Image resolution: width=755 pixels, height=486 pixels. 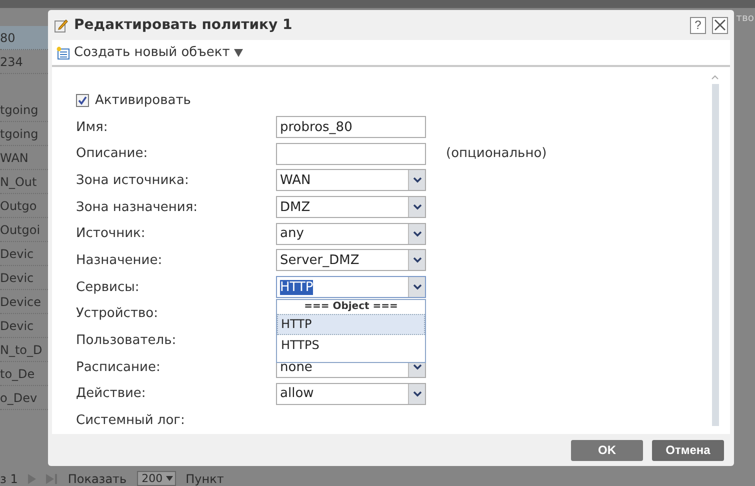 What do you see at coordinates (184, 25) in the screenshot?
I see `window-title: Редактировать политику 1` at bounding box center [184, 25].